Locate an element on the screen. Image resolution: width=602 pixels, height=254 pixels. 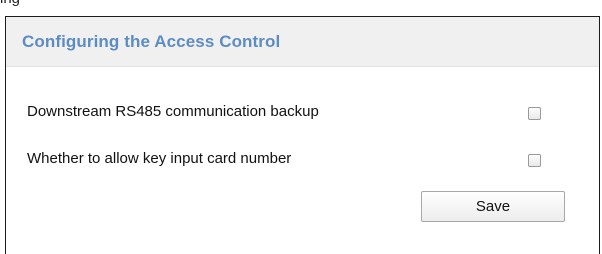
cropped-heading-text: ing is located at coordinates (10, 3).